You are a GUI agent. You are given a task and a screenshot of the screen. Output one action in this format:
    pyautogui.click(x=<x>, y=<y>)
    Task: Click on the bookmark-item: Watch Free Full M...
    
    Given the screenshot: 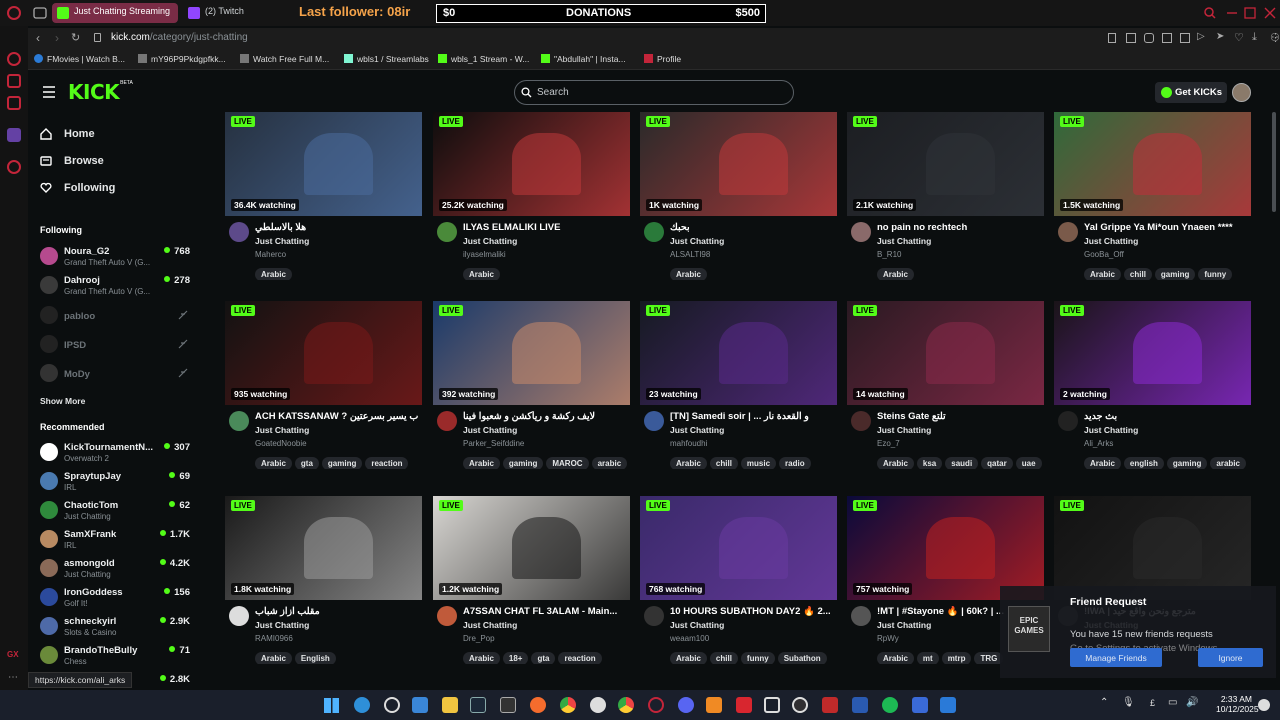 What is the action you would take?
    pyautogui.click(x=284, y=59)
    